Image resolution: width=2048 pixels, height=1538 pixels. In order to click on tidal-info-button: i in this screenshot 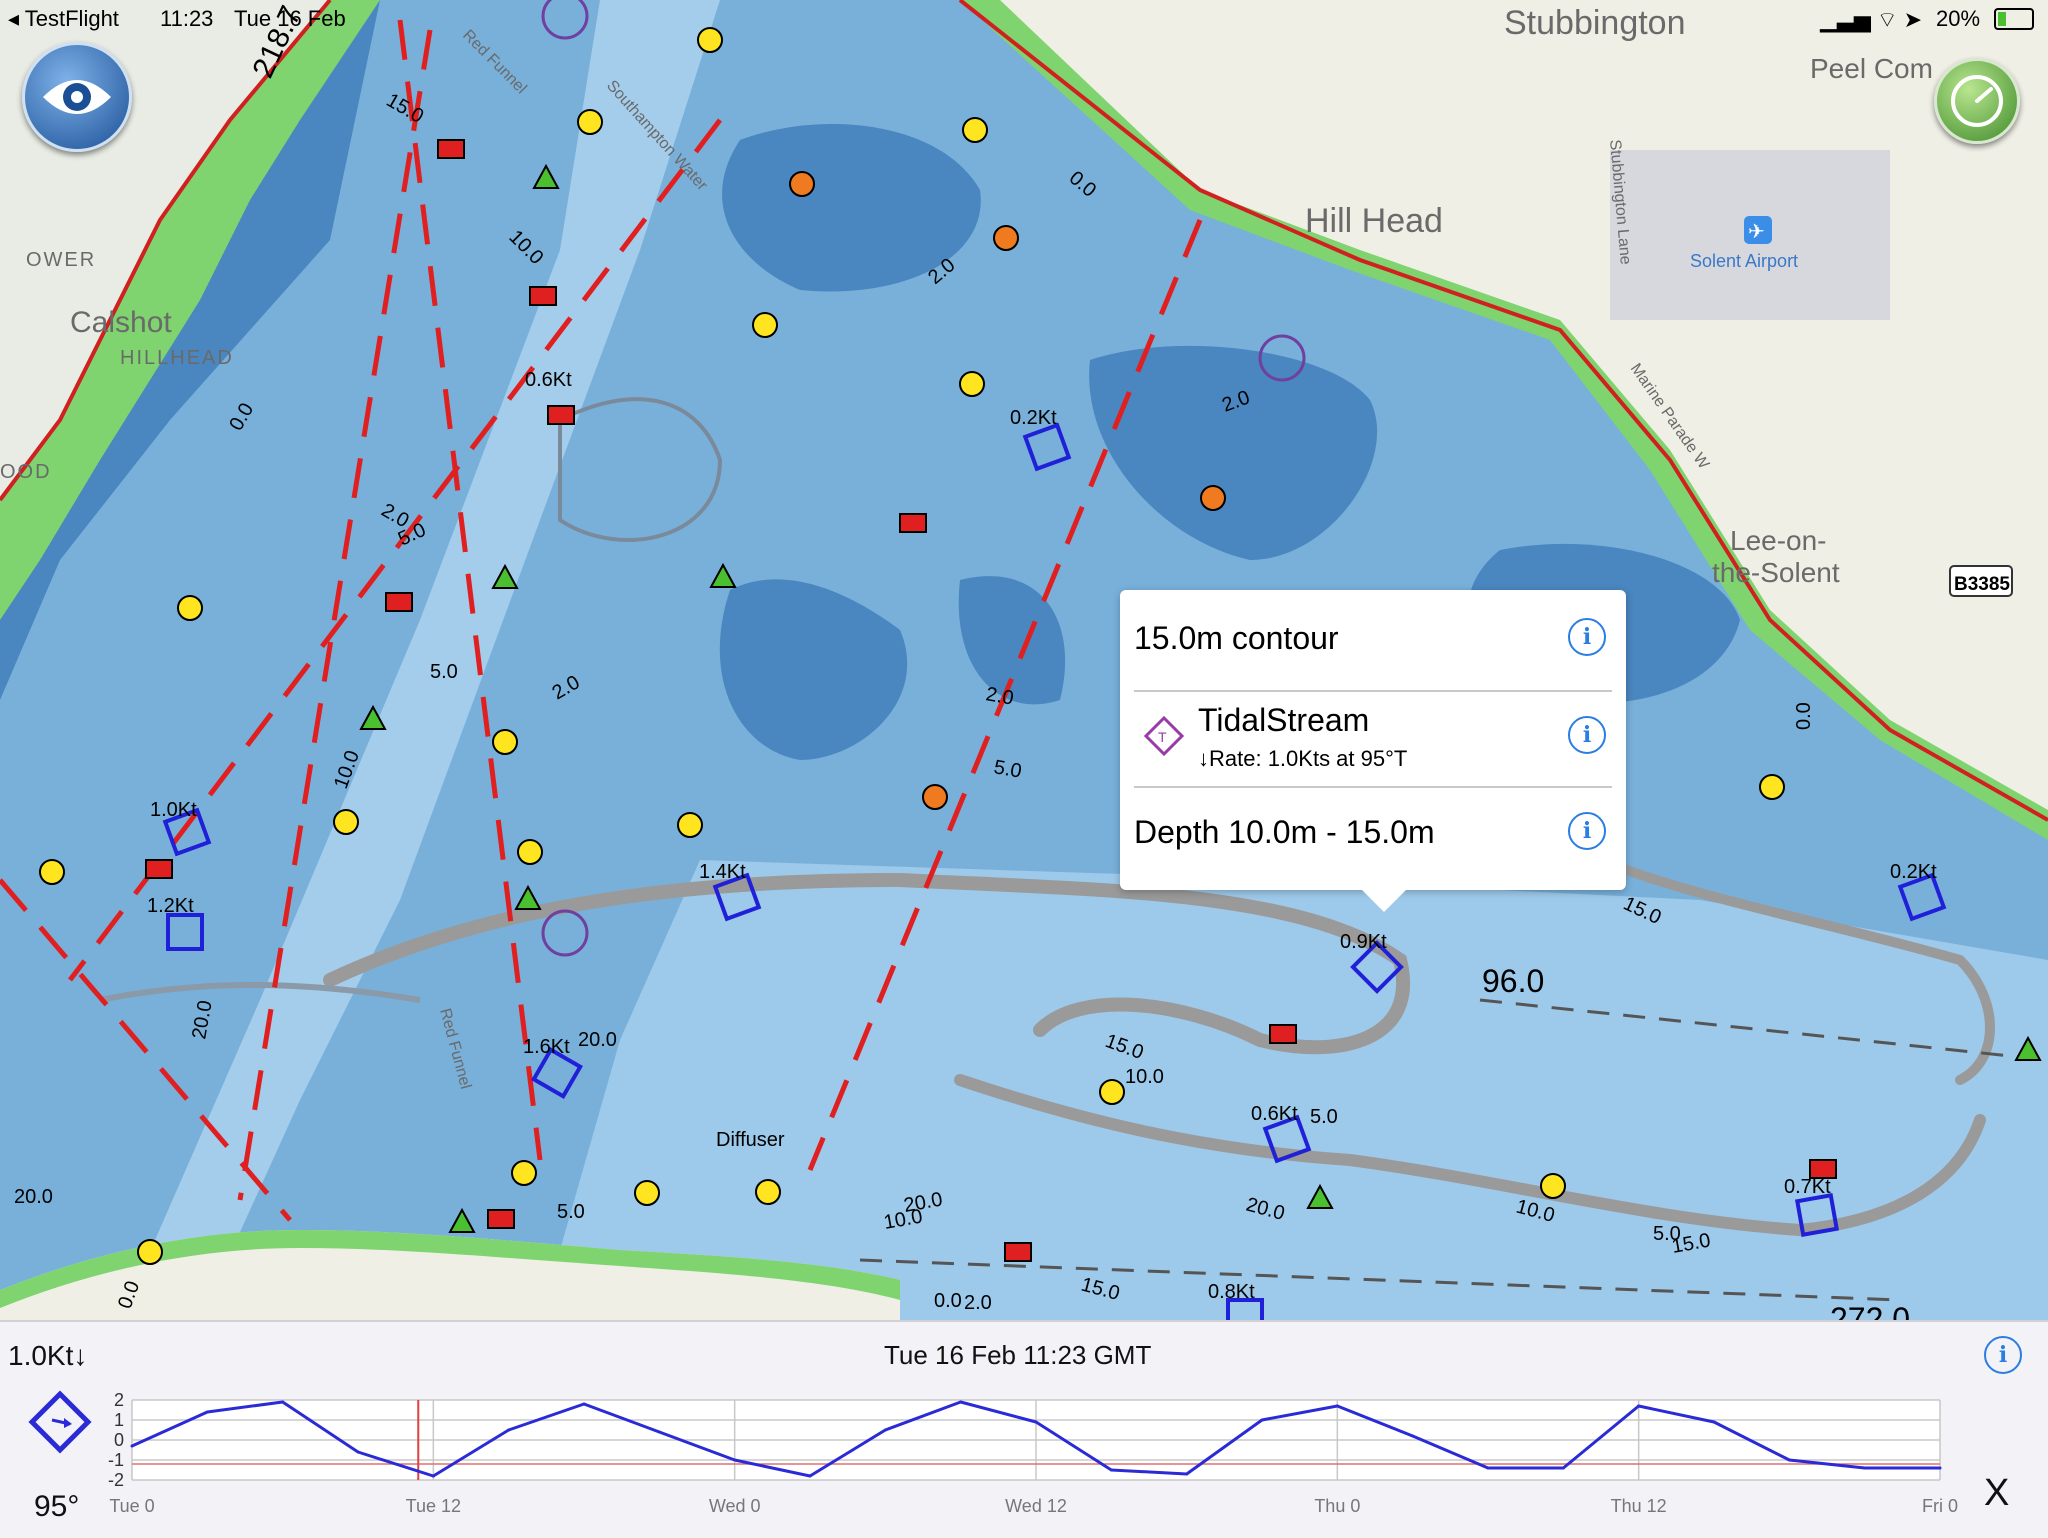, I will do `click(1587, 735)`.